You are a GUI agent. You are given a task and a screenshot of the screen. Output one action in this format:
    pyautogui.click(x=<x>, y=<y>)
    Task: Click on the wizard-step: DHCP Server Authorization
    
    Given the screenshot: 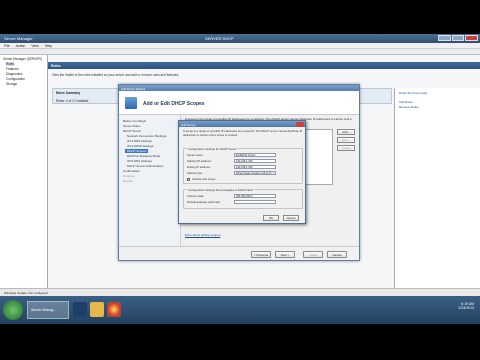 What is the action you would take?
    pyautogui.click(x=145, y=166)
    